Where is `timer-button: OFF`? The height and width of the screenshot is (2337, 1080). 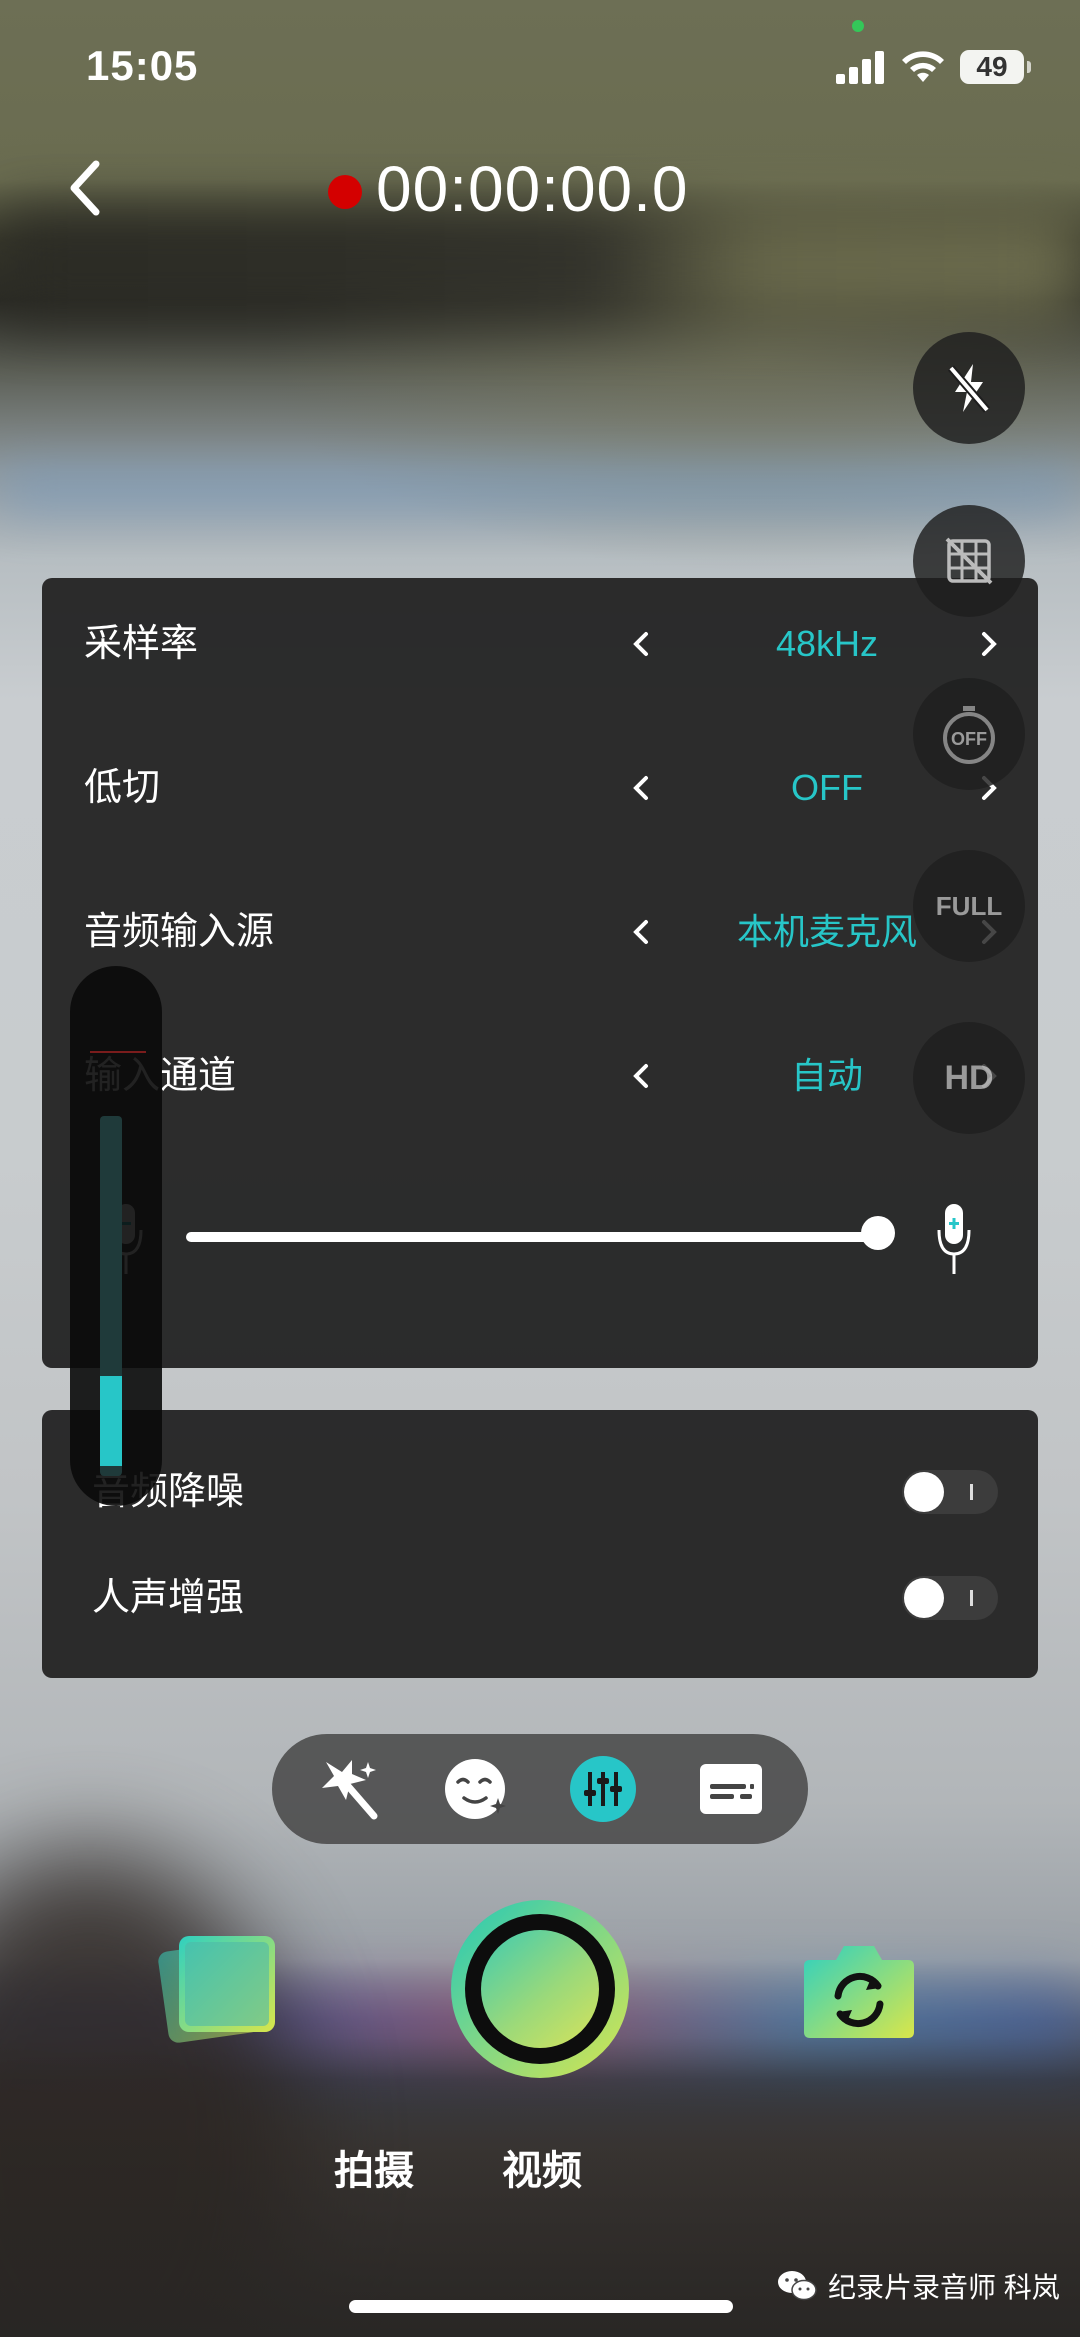
timer-button: OFF is located at coordinates (969, 734).